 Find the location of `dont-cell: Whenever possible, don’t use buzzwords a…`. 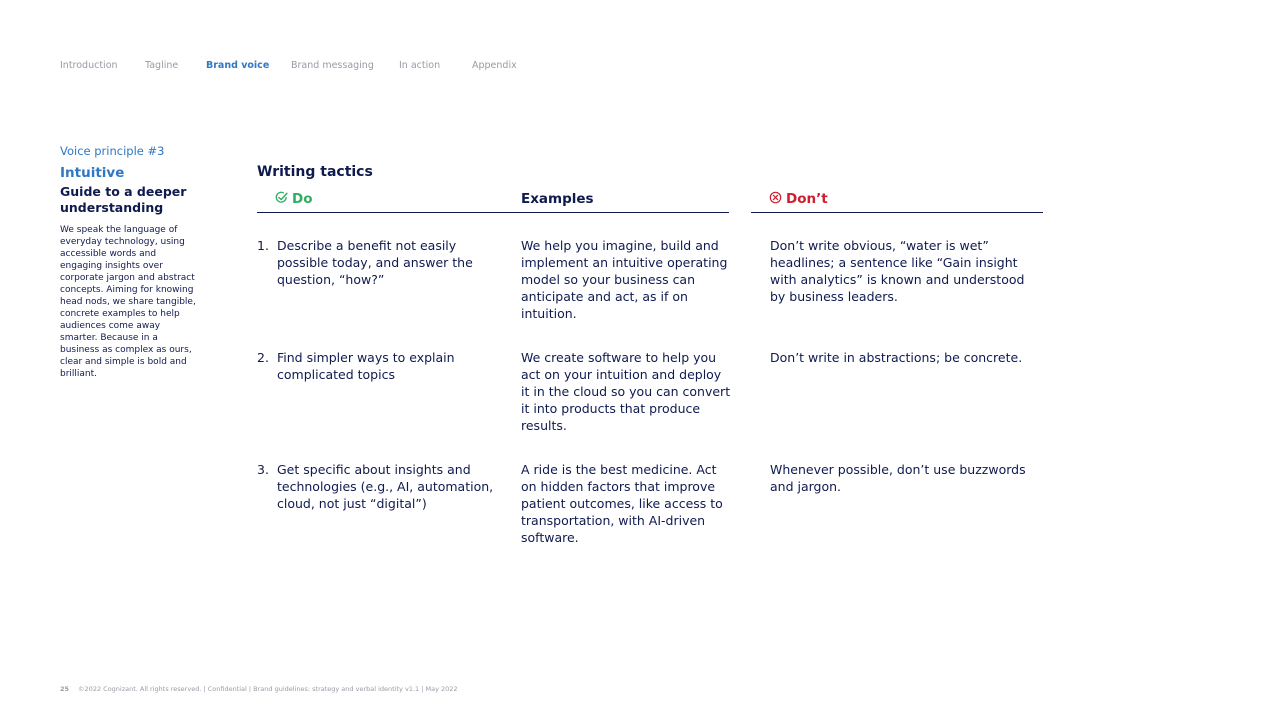

dont-cell: Whenever possible, don’t use buzzwords a… is located at coordinates (898, 478).